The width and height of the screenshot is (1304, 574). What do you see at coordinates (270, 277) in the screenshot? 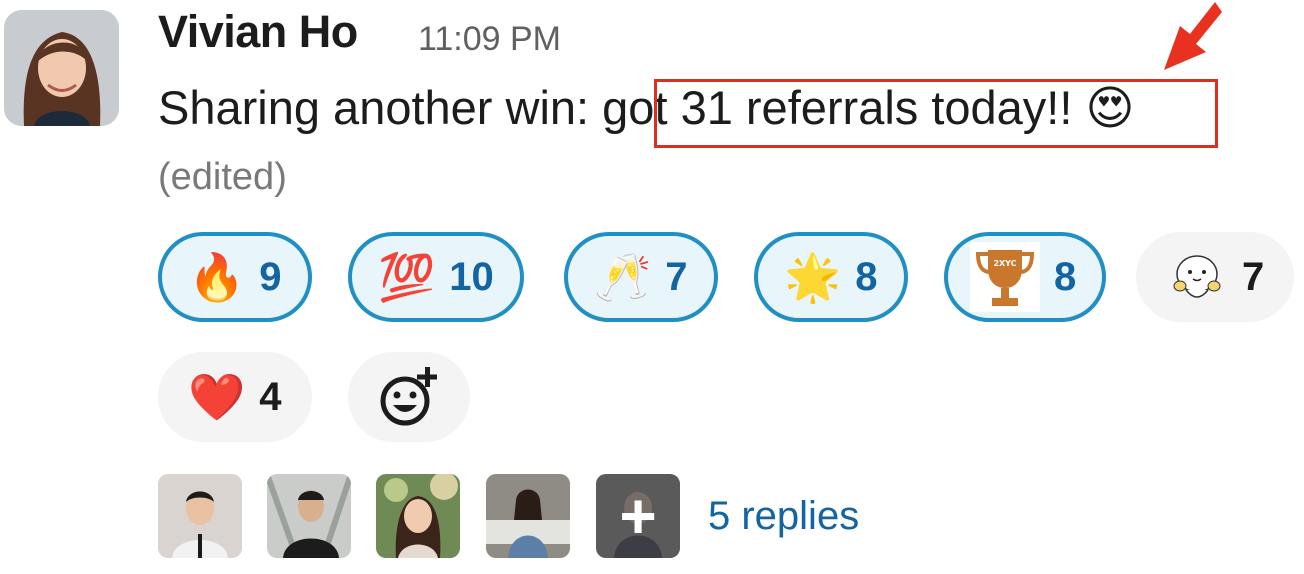
I see `reaction-count: 9` at bounding box center [270, 277].